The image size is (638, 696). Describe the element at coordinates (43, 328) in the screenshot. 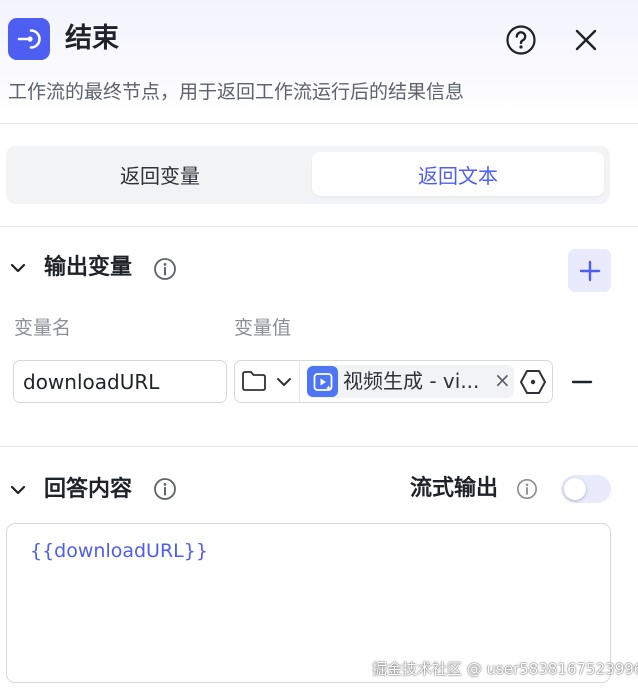

I see `column-label-name: 变量名` at that location.